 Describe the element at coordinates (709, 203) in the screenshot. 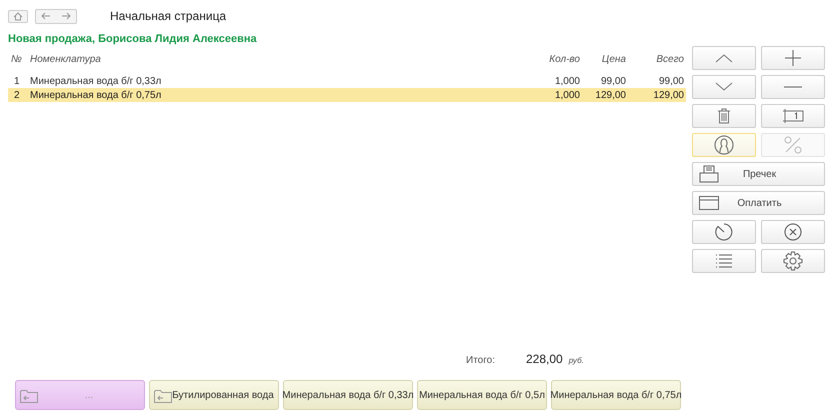

I see `card-icon` at that location.